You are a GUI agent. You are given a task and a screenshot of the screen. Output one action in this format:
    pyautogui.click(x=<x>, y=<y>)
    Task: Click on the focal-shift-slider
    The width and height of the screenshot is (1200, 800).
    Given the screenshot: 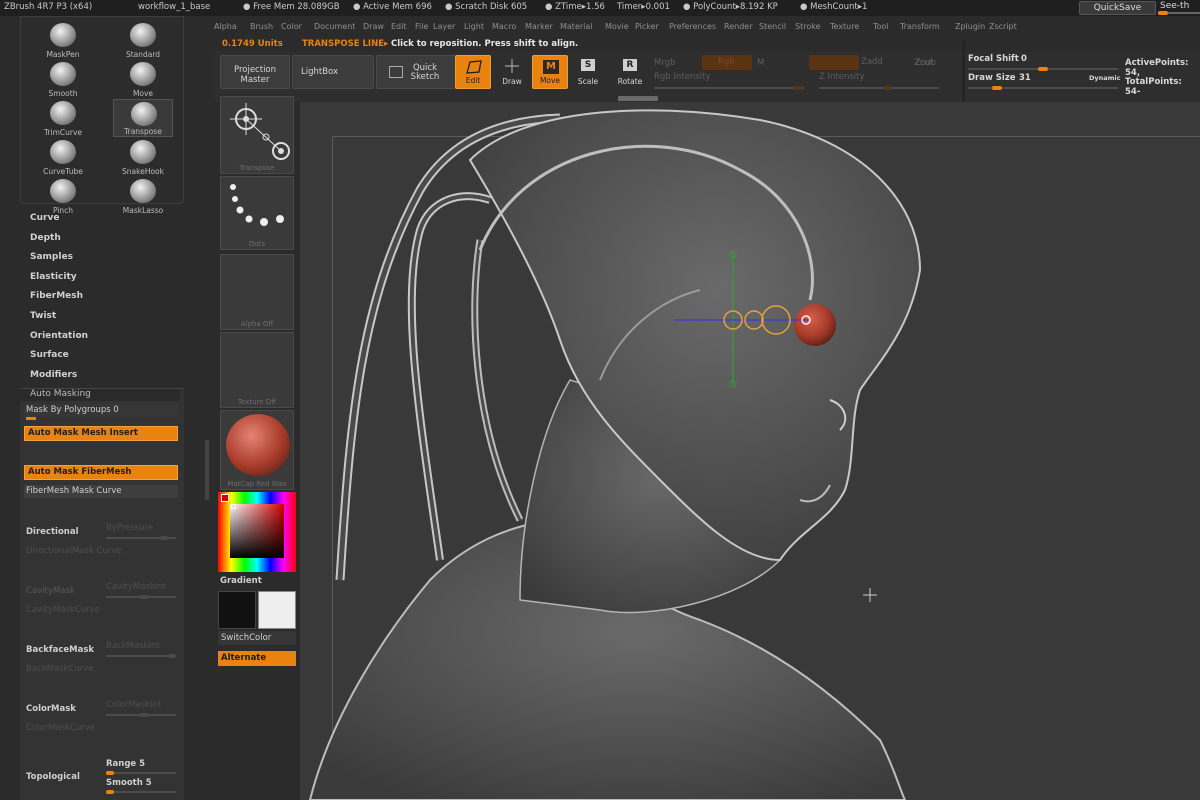 What is the action you would take?
    pyautogui.click(x=1043, y=69)
    